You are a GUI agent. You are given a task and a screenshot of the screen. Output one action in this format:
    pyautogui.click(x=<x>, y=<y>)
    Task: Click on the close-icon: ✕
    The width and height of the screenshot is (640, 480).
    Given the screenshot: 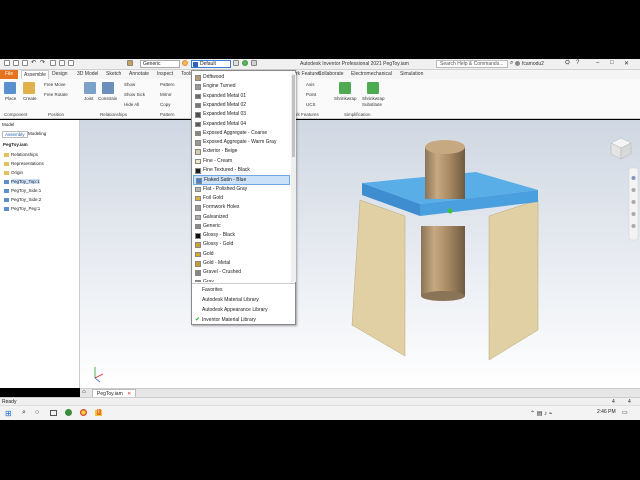 What is the action you would take?
    pyautogui.click(x=626, y=63)
    